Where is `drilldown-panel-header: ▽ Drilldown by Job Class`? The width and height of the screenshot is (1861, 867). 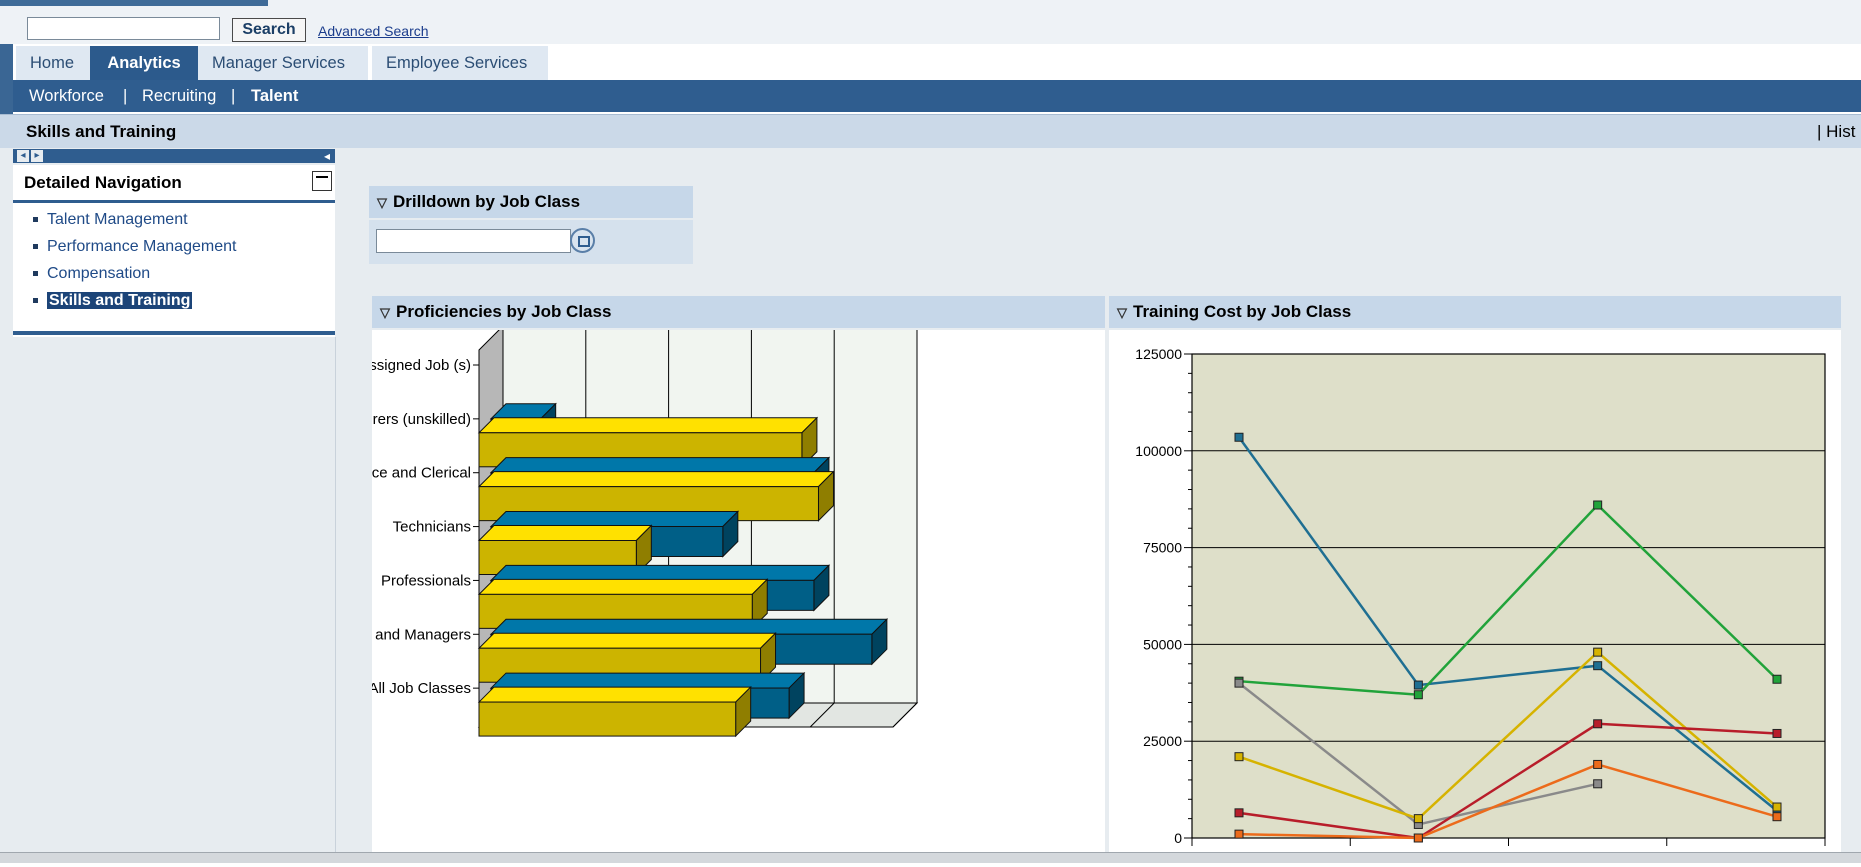
drilldown-panel-header: ▽ Drilldown by Job Class is located at coordinates (531, 202).